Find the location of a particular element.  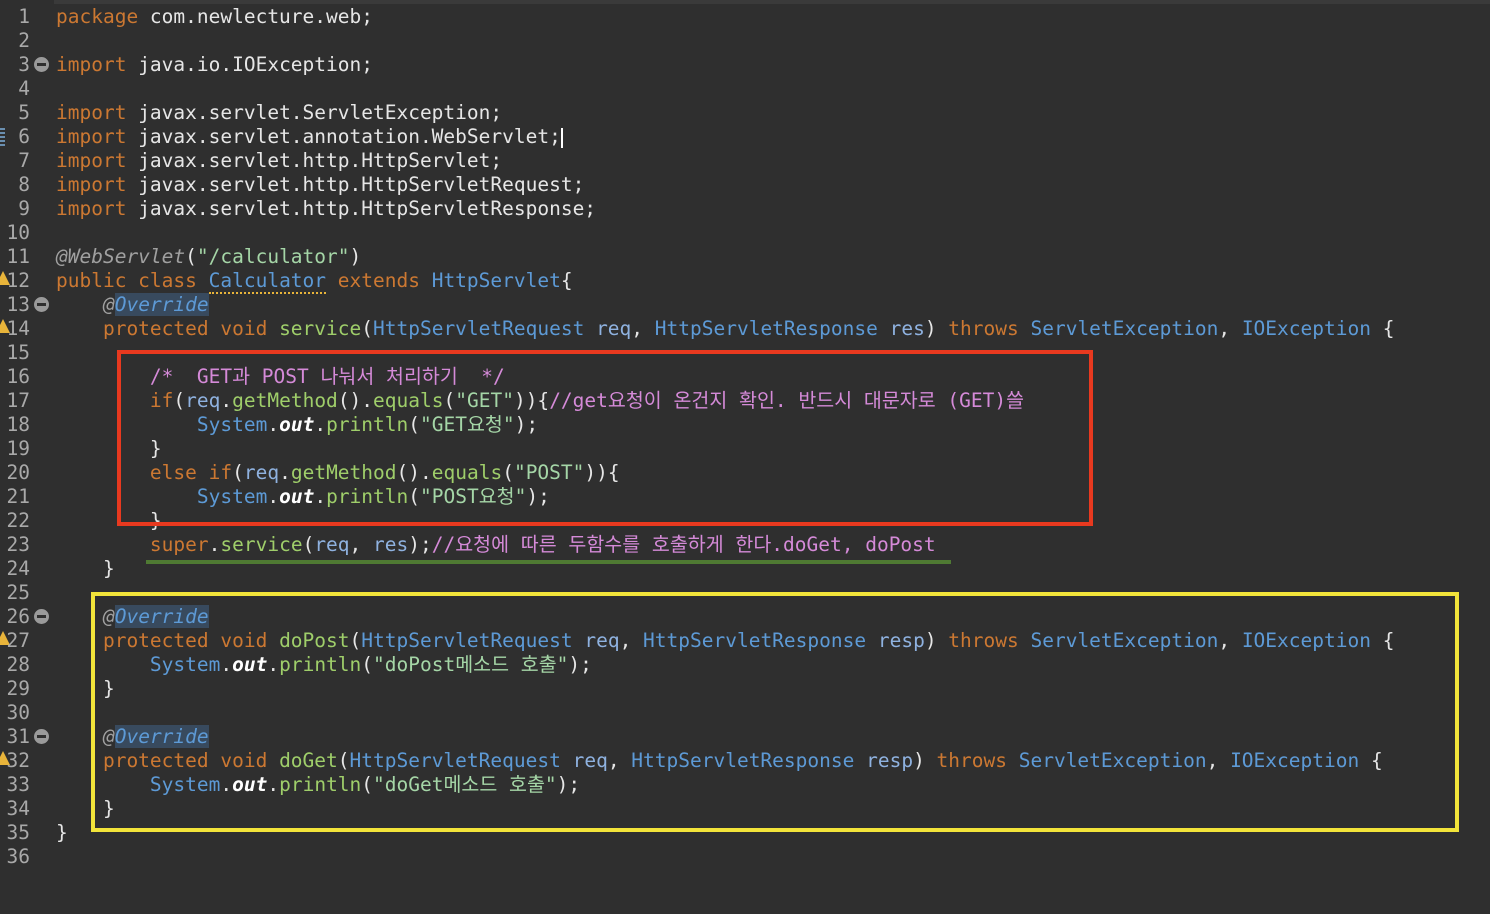

line-number: 16 is located at coordinates (18, 376).